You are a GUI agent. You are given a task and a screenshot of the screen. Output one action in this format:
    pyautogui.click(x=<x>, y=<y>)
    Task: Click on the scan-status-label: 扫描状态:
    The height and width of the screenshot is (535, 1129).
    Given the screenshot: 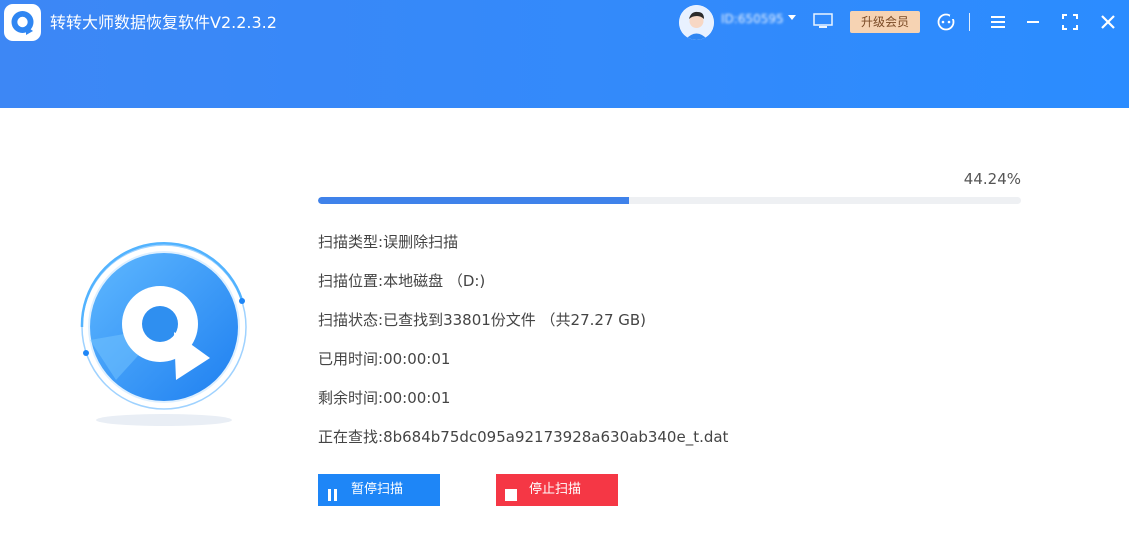 What is the action you would take?
    pyautogui.click(x=351, y=320)
    